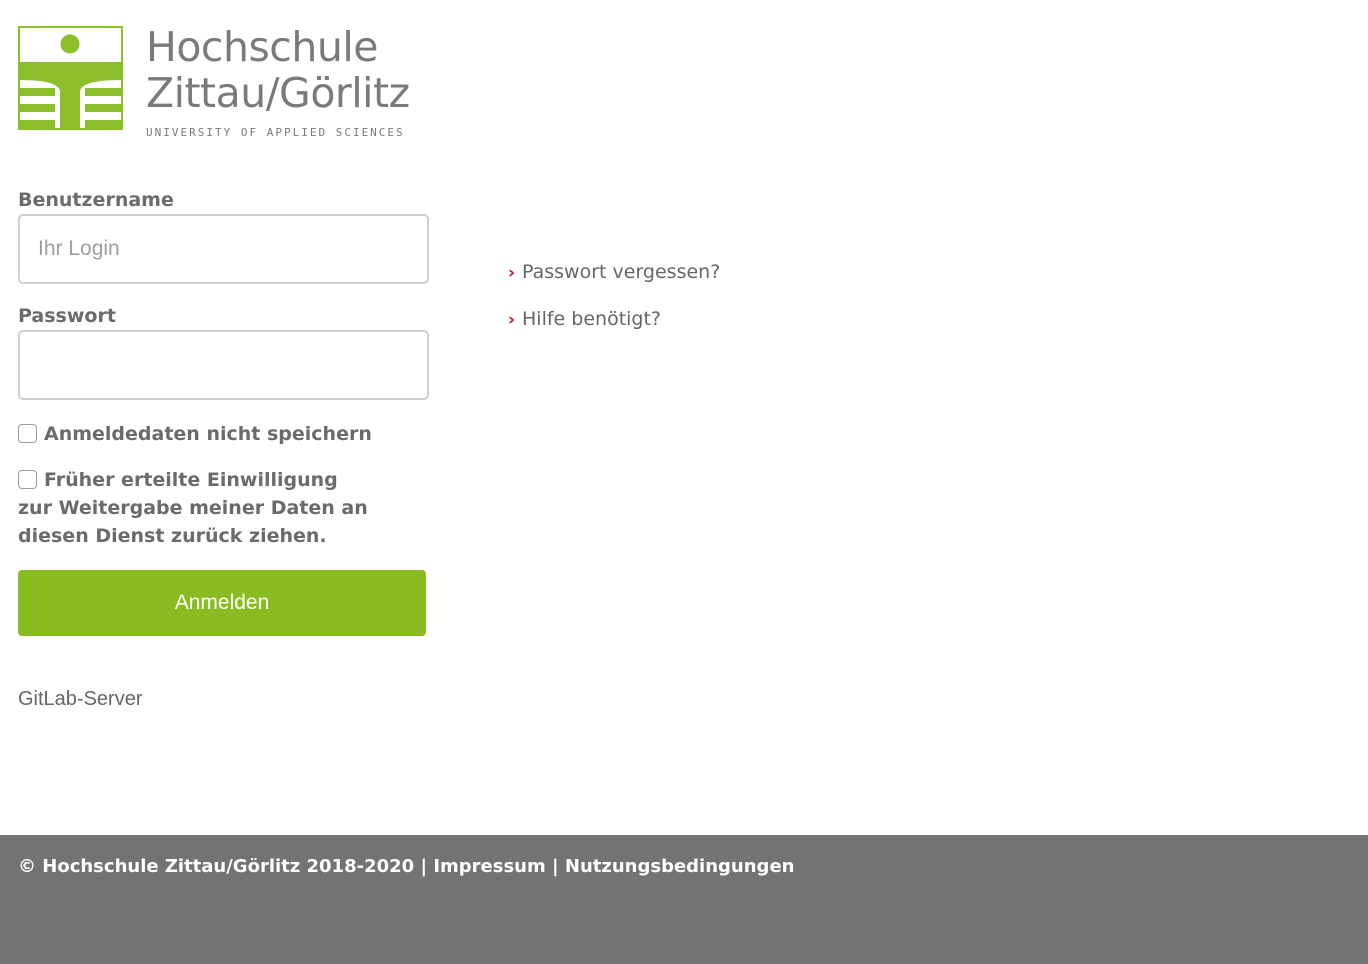 This screenshot has width=1368, height=964. Describe the element at coordinates (208, 434) in the screenshot. I see `do-not-save-credentials-label: Anmeldedaten nicht speichern` at that location.